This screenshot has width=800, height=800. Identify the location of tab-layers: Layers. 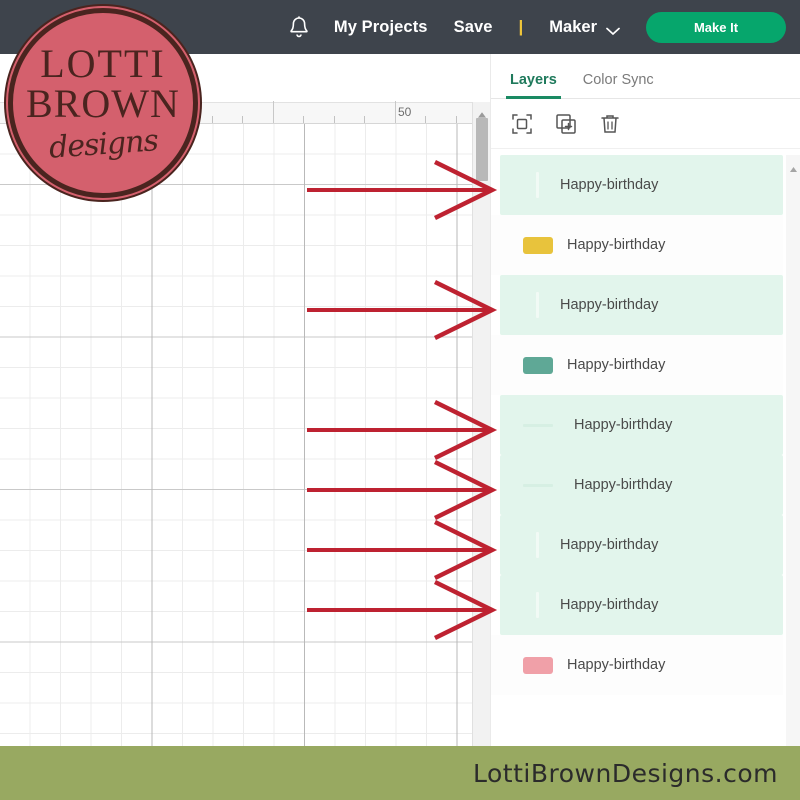
(533, 85).